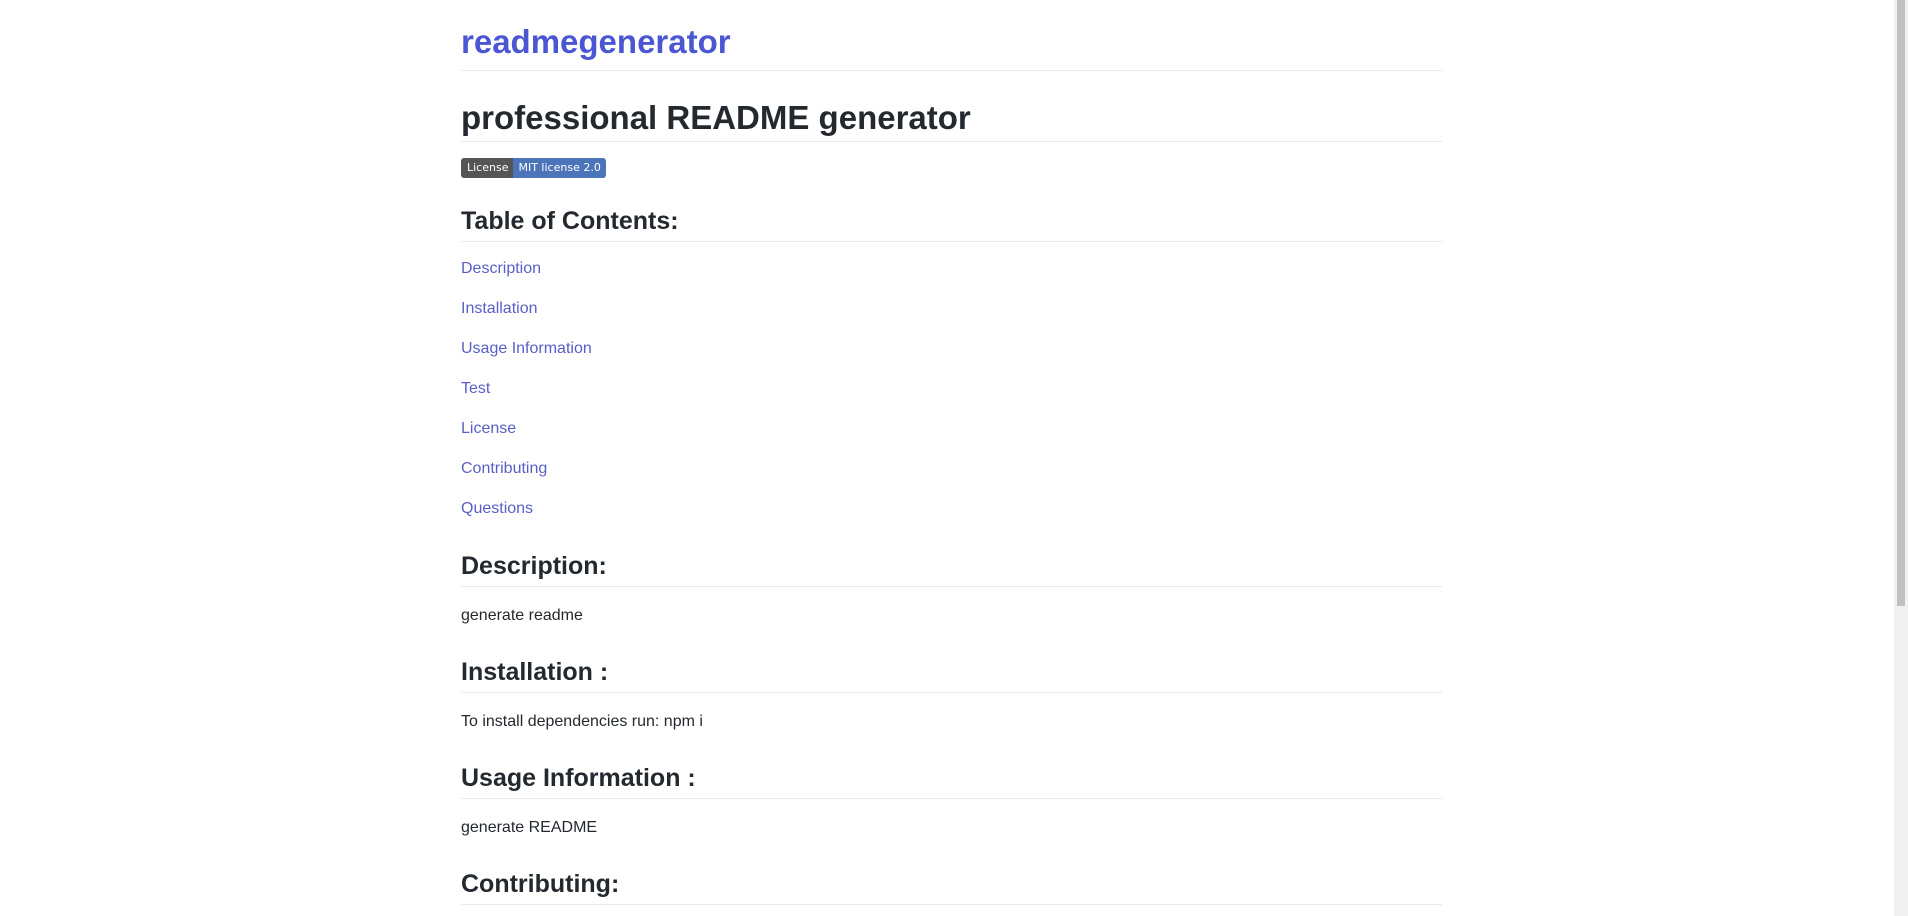 This screenshot has height=916, width=1908. I want to click on usage-text: generate README, so click(529, 827).